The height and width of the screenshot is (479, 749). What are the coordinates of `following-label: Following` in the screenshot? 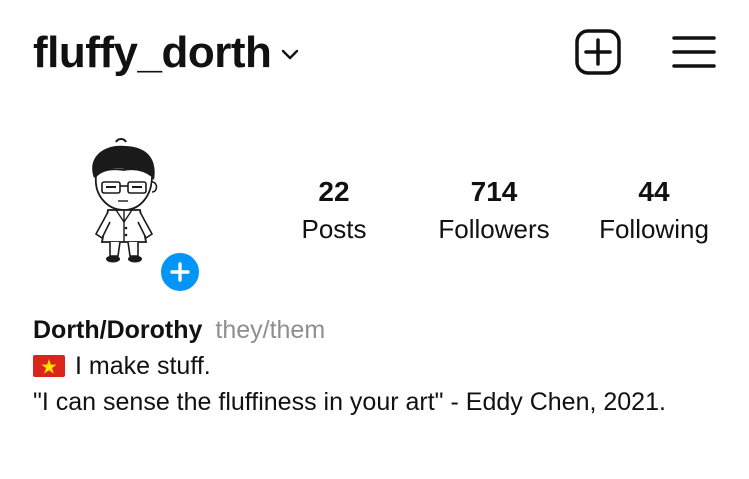 It's located at (654, 229).